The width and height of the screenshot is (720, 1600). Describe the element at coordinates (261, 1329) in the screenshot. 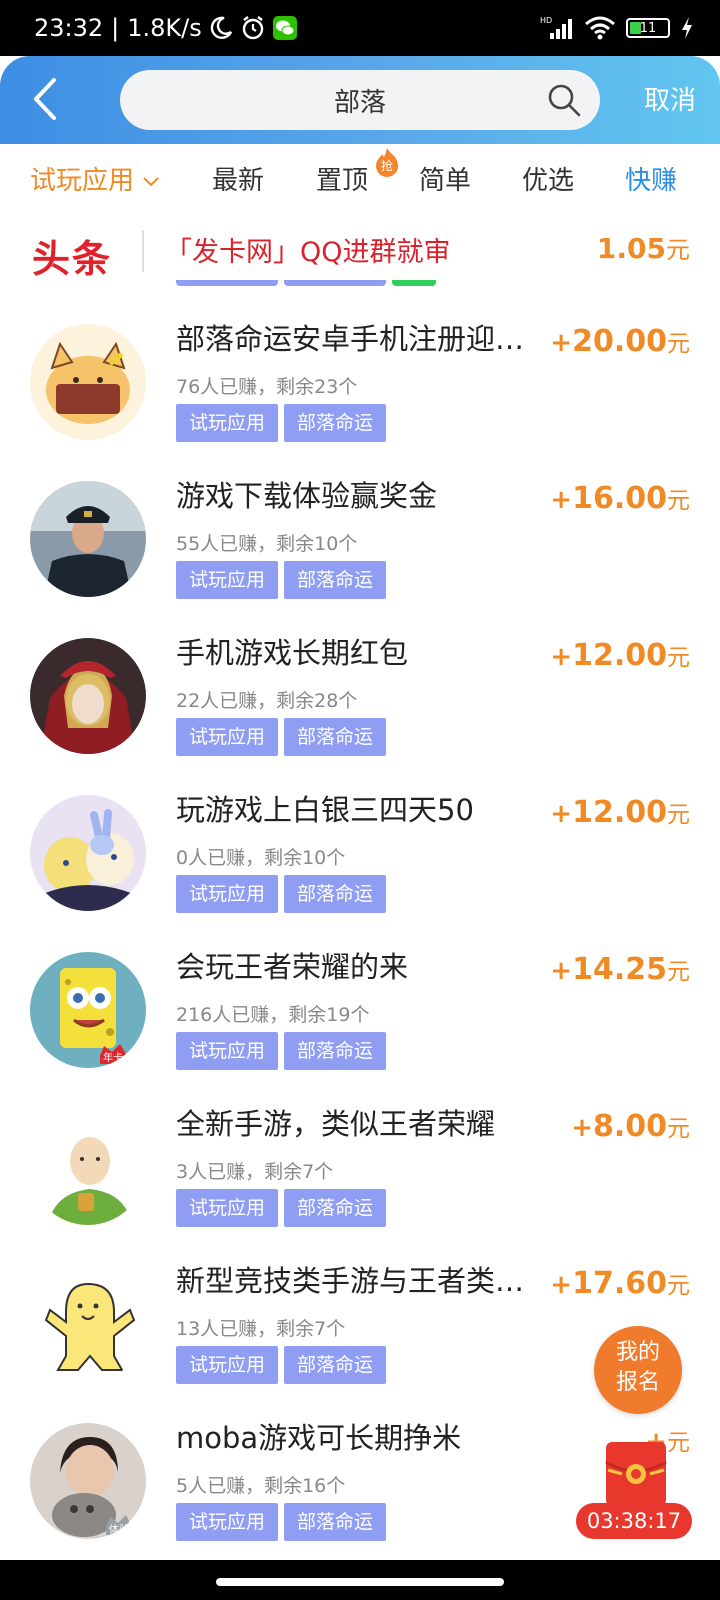

I see `item-count: 13人已赚，剩余7个` at that location.